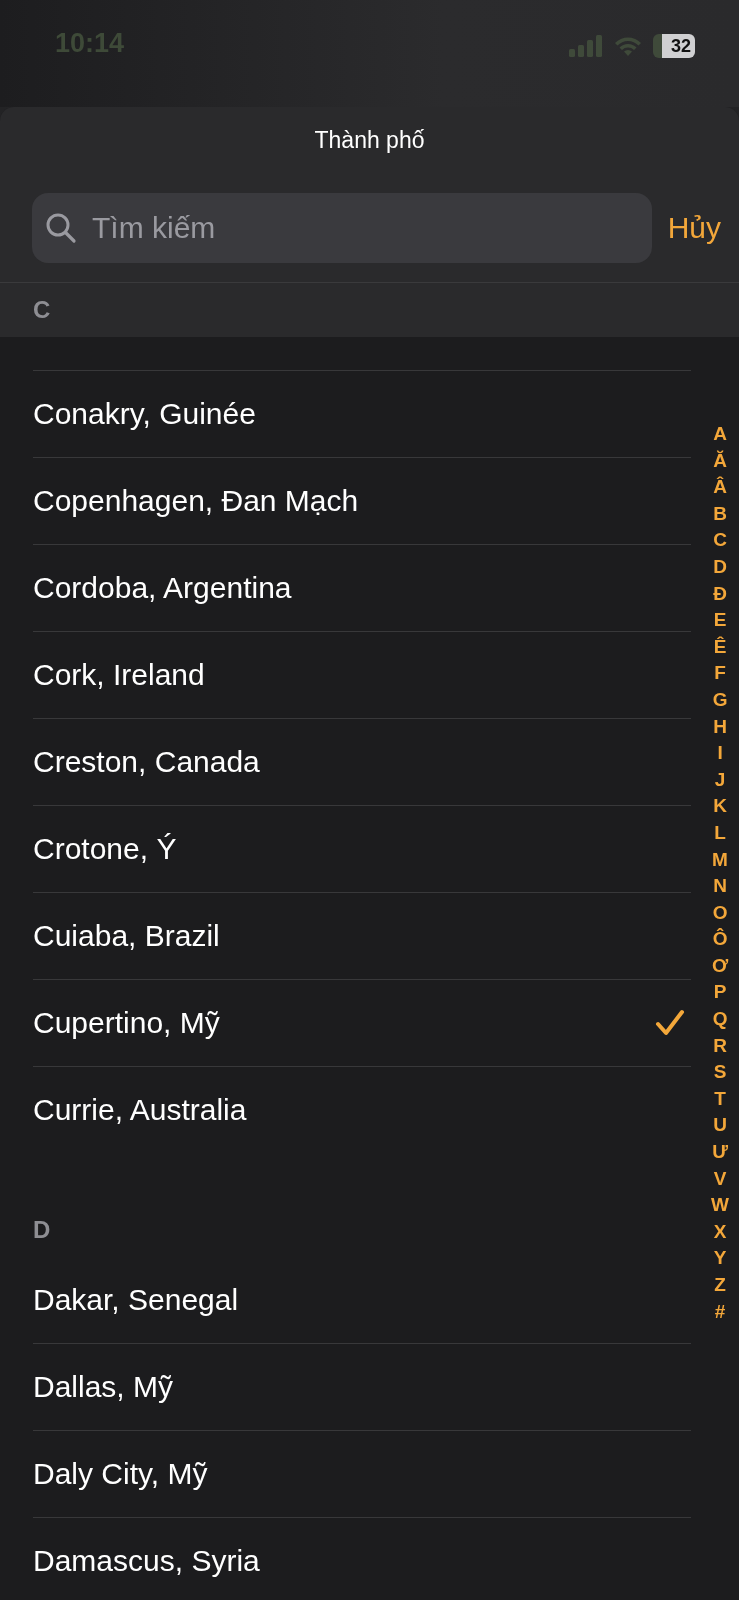 The image size is (739, 1600). What do you see at coordinates (362, 1022) in the screenshot?
I see `city-row: Cupertino, Mỹ` at bounding box center [362, 1022].